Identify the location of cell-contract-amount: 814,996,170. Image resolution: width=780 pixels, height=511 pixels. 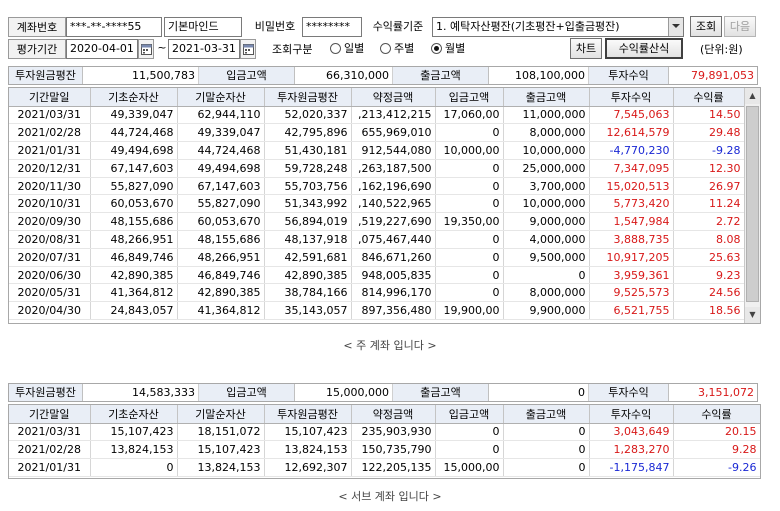
(393, 293).